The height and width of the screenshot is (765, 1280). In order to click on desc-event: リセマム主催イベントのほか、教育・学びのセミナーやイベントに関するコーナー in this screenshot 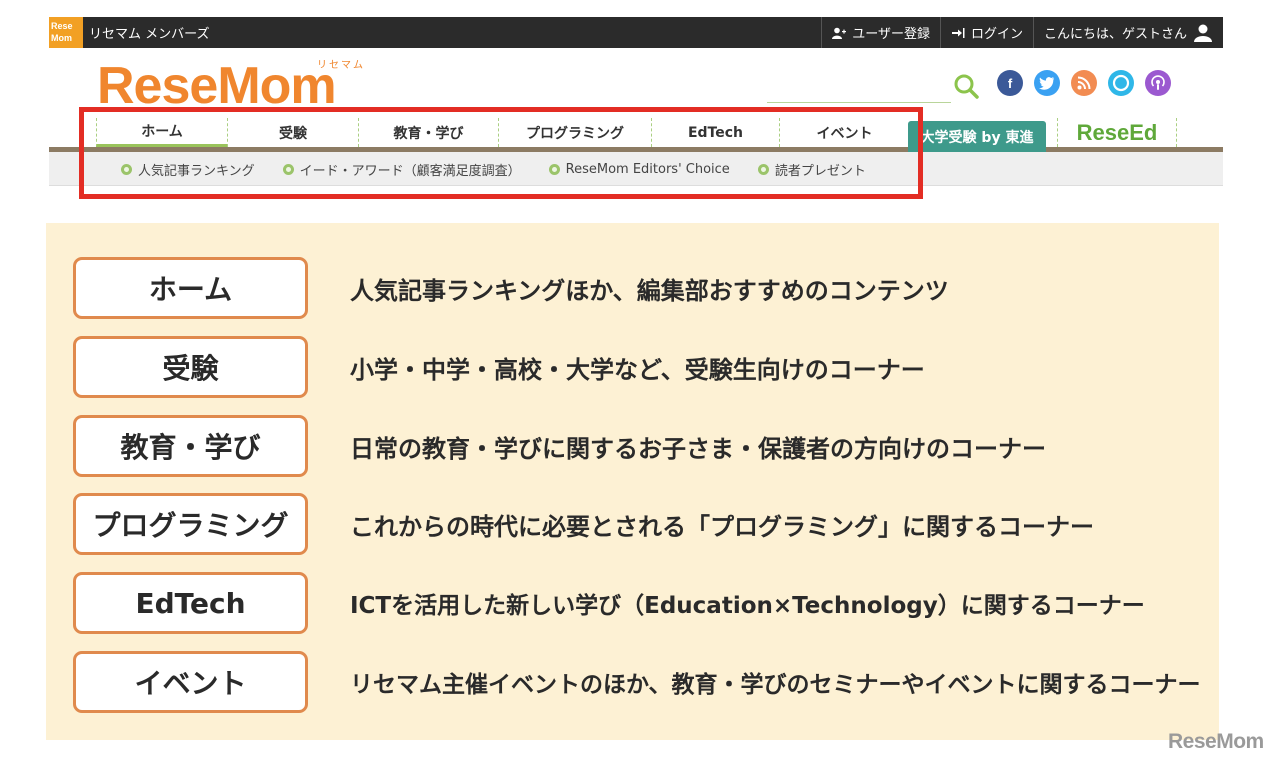, I will do `click(775, 685)`.